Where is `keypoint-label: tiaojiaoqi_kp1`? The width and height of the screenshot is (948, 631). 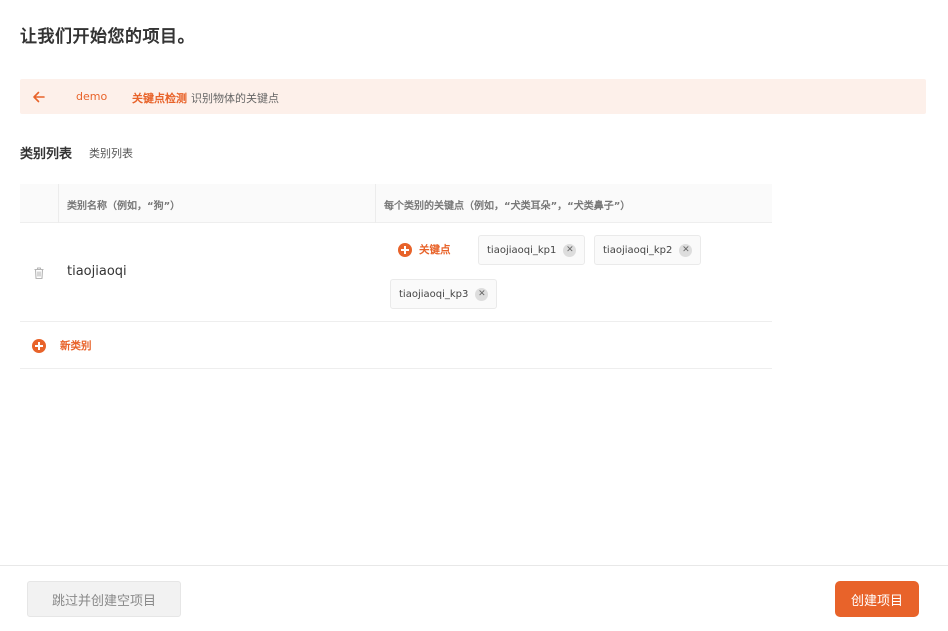 keypoint-label: tiaojiaoqi_kp1 is located at coordinates (522, 250).